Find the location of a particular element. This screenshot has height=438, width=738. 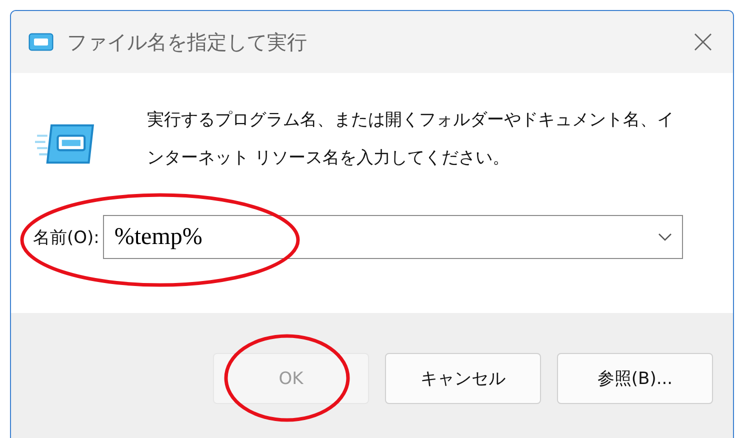

chevron-down-icon is located at coordinates (665, 237).